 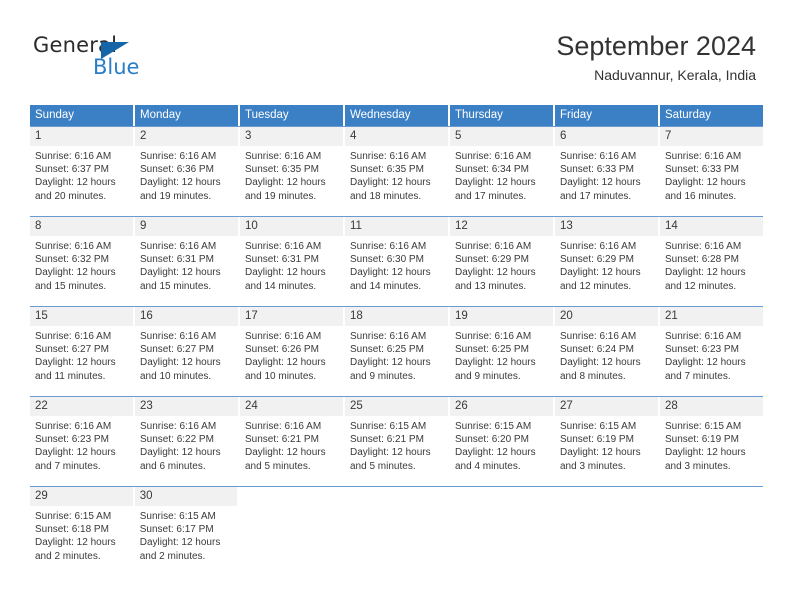 What do you see at coordinates (123, 58) in the screenshot?
I see `brand-logo: General Blue` at bounding box center [123, 58].